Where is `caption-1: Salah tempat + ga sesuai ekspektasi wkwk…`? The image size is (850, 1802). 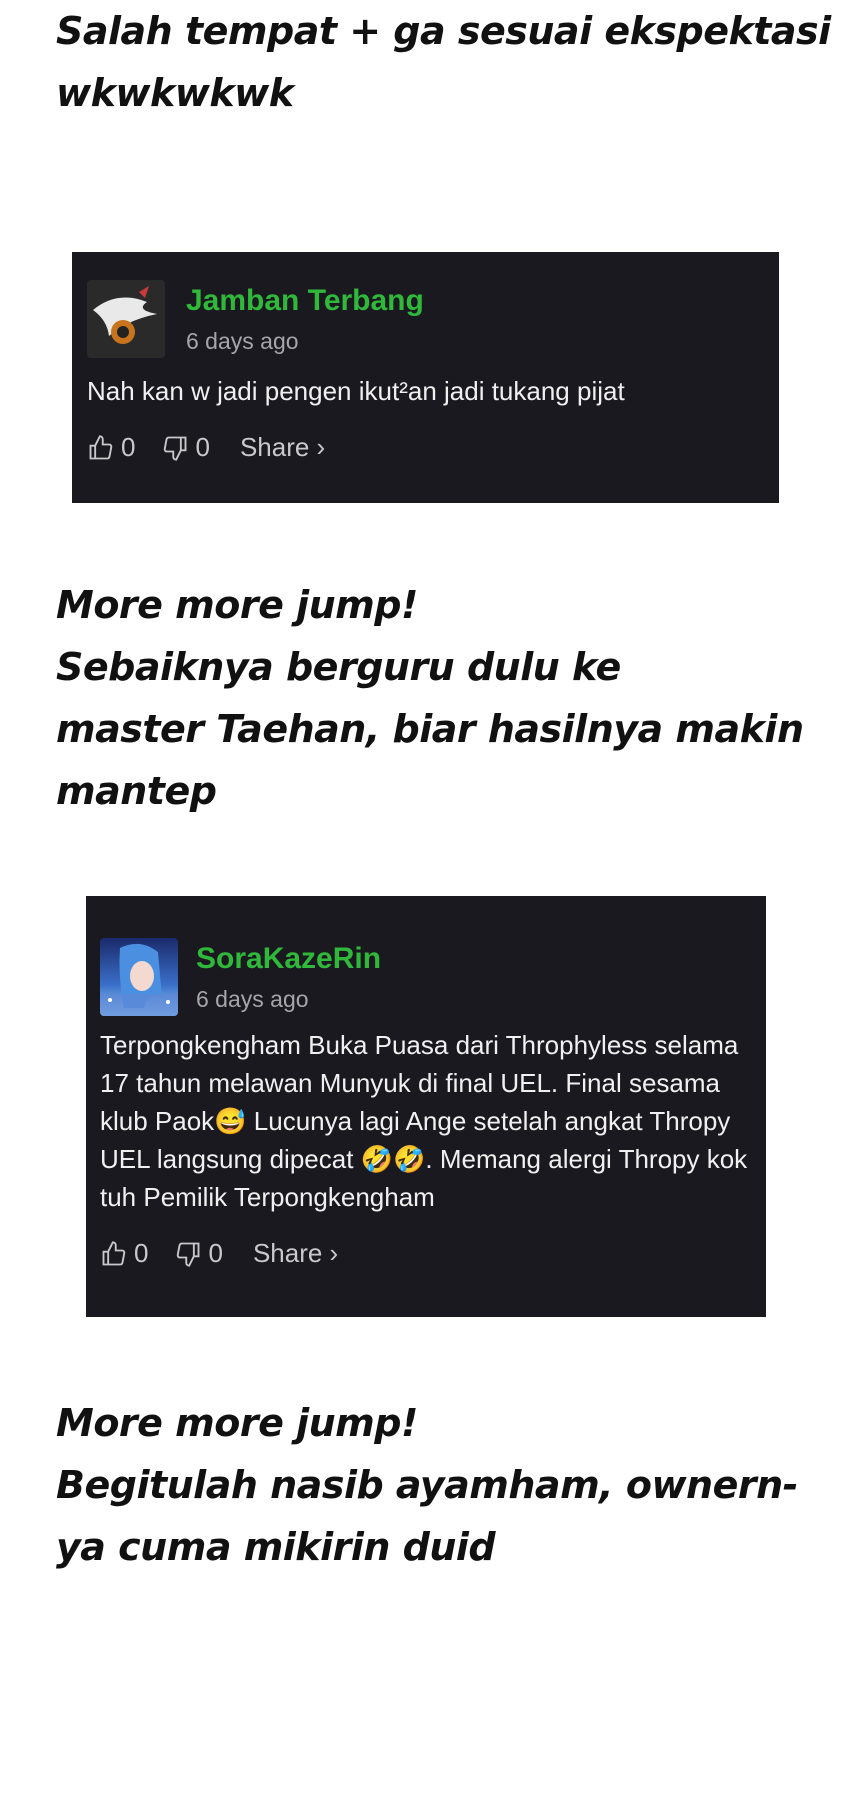
caption-1: Salah tempat + ga sesuai ekspektasi wkwk… is located at coordinates (443, 62).